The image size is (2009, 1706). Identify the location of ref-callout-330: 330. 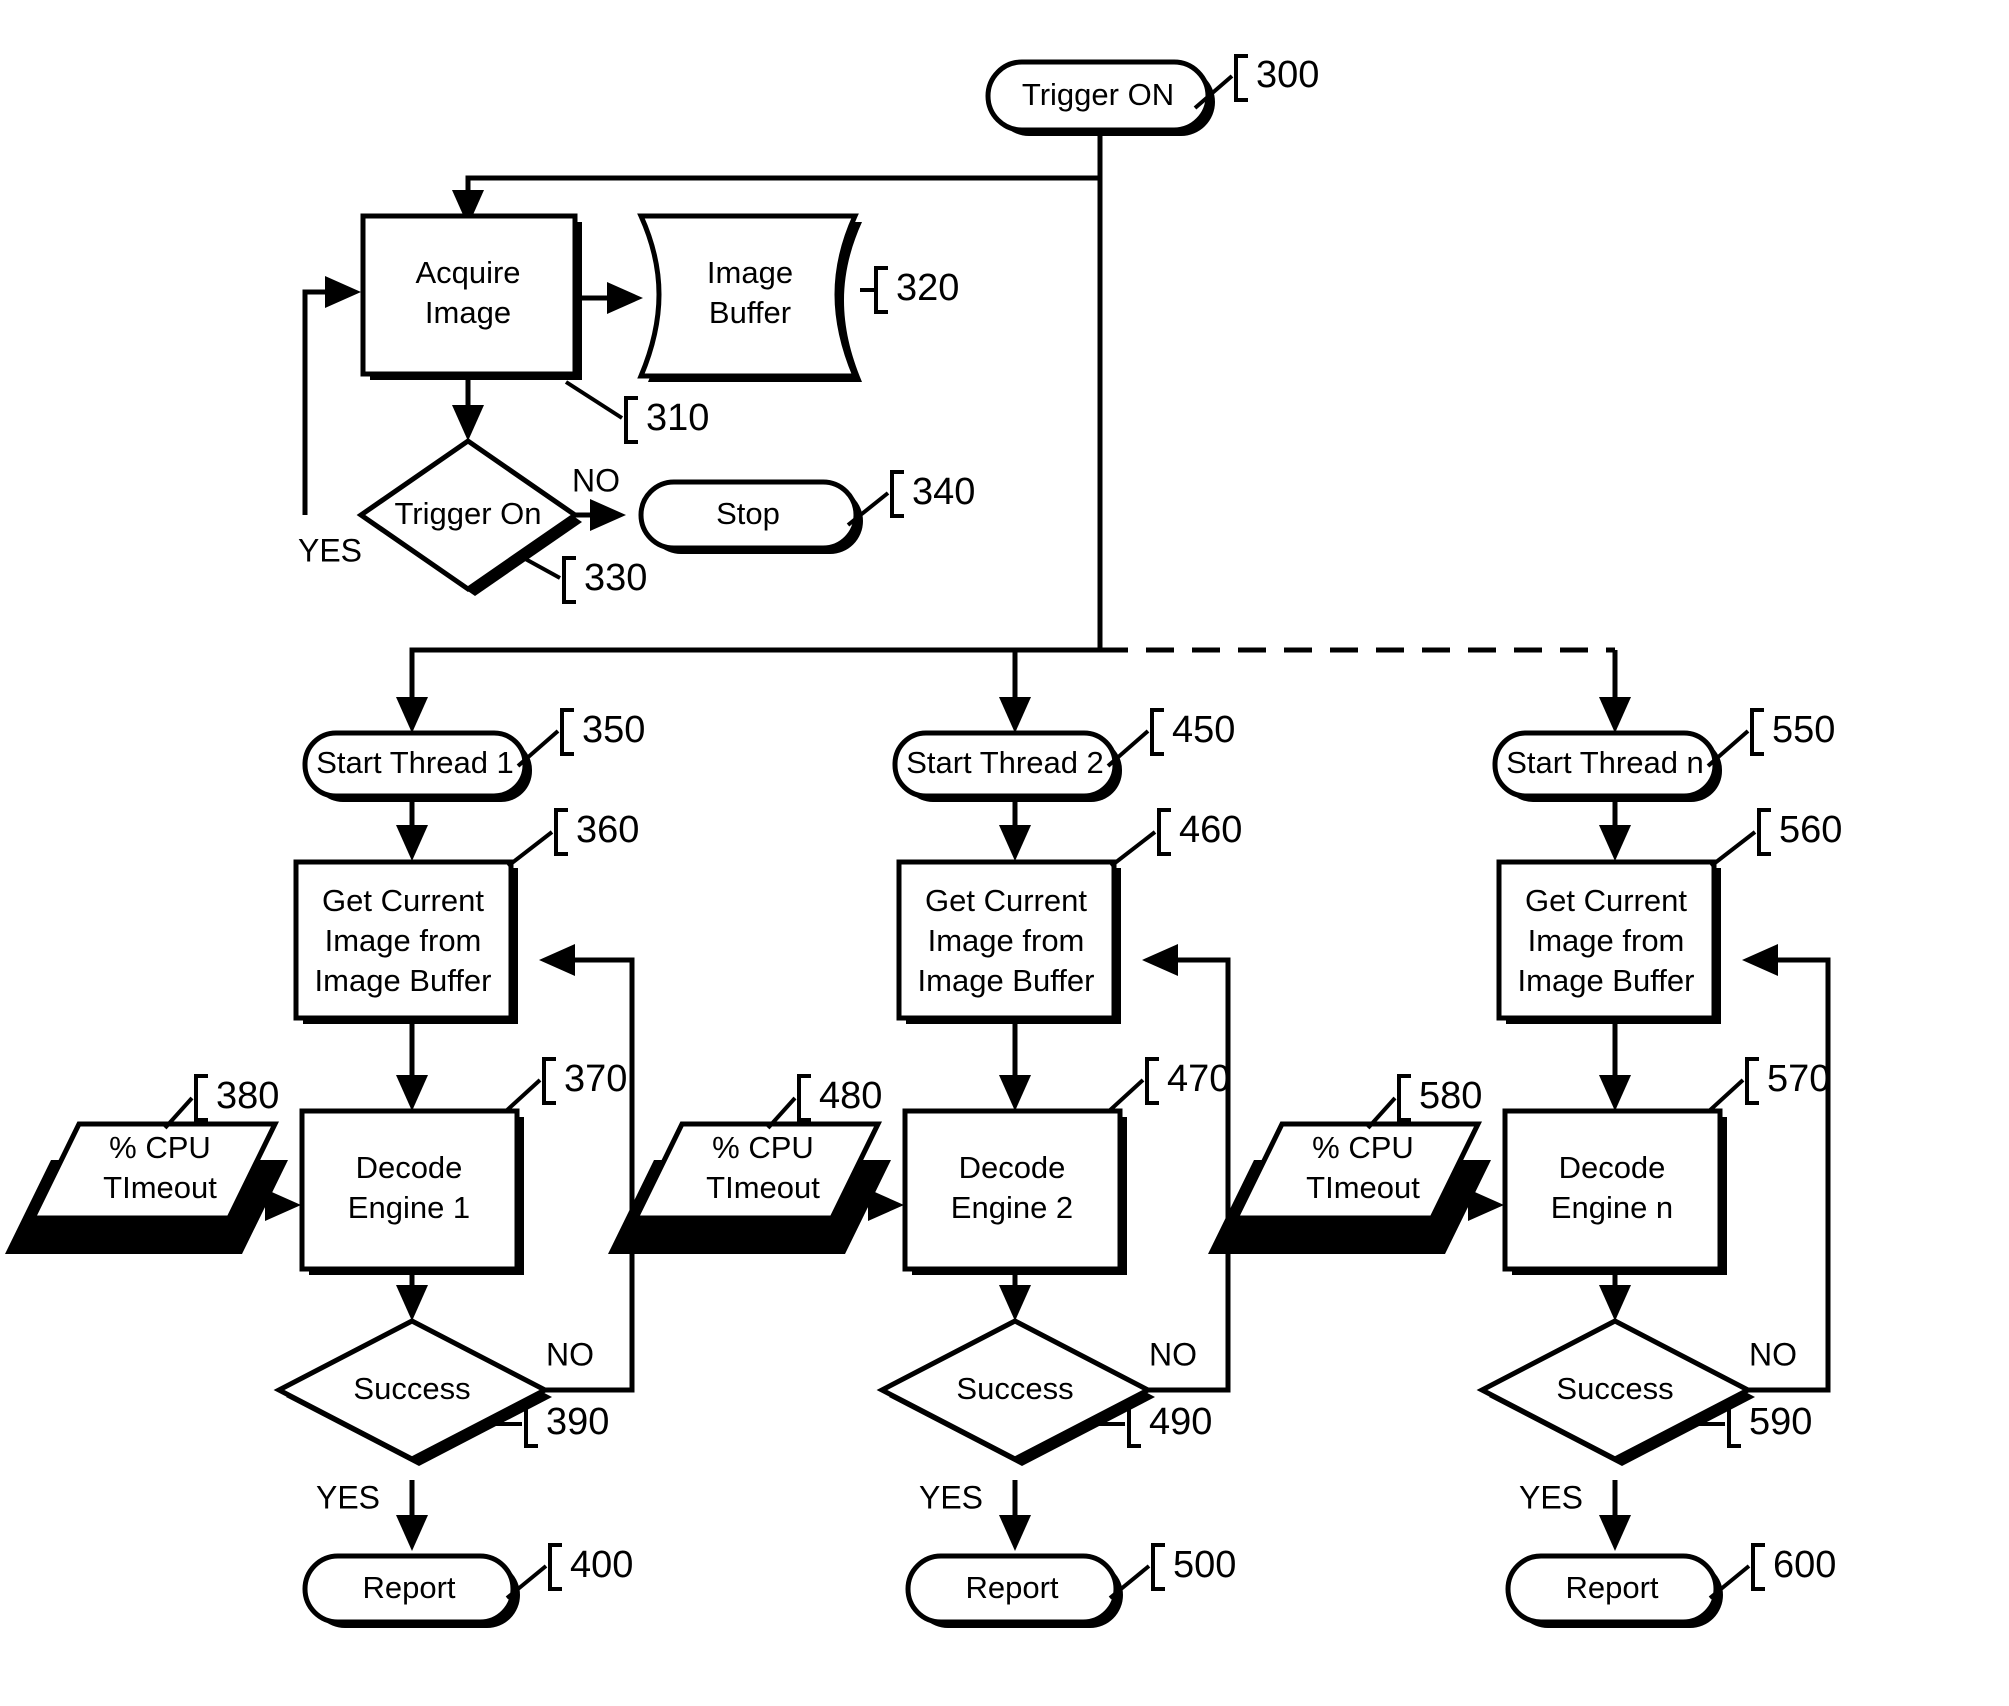
(583, 579).